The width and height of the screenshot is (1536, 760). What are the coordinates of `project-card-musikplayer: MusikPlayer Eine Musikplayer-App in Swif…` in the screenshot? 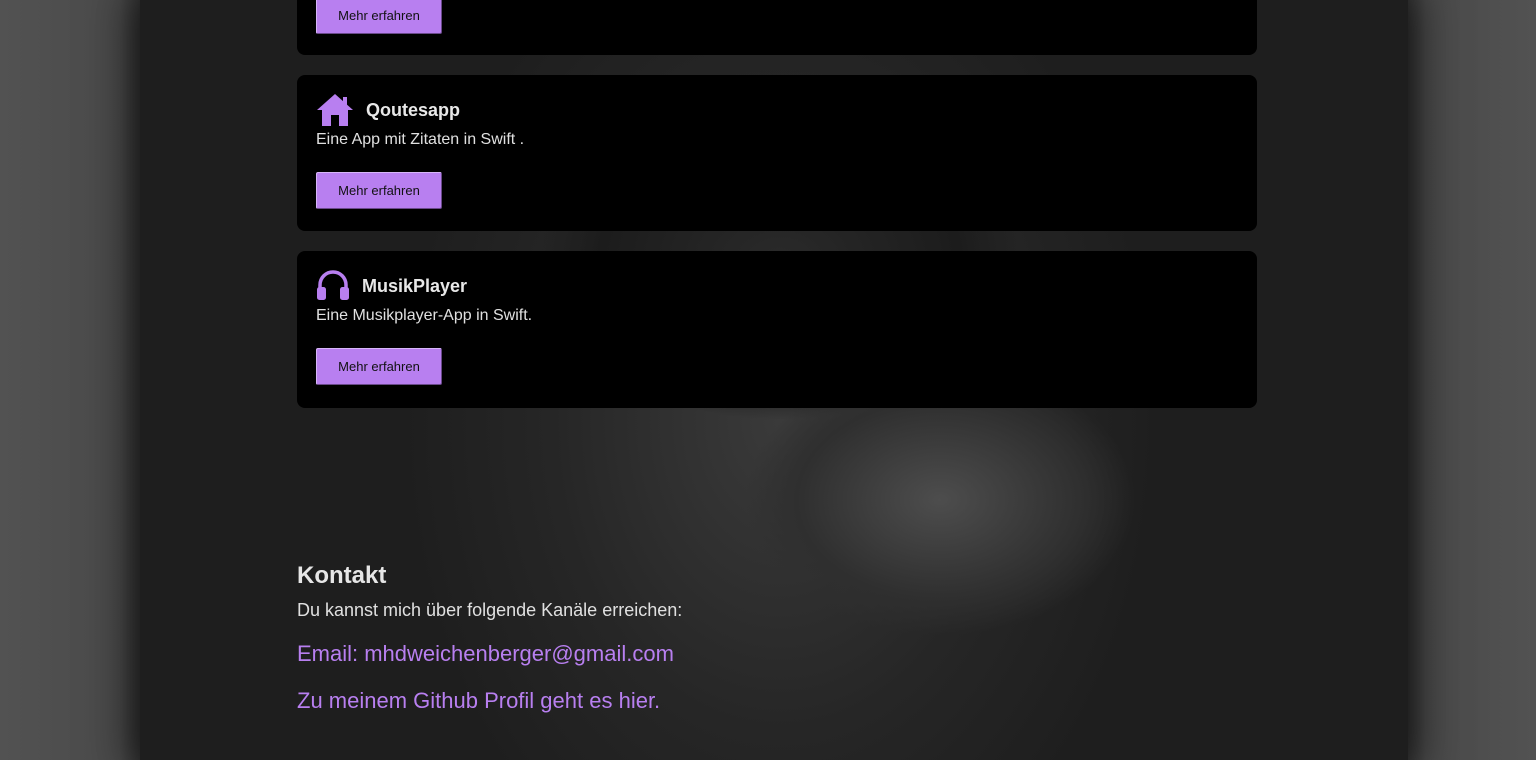 It's located at (777, 329).